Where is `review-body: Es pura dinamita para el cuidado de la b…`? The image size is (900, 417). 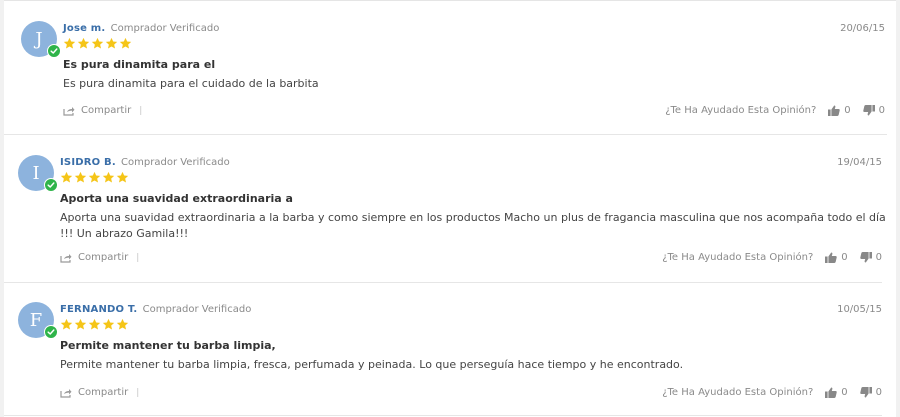
review-body: Es pura dinamita para el cuidado de la b… is located at coordinates (191, 83).